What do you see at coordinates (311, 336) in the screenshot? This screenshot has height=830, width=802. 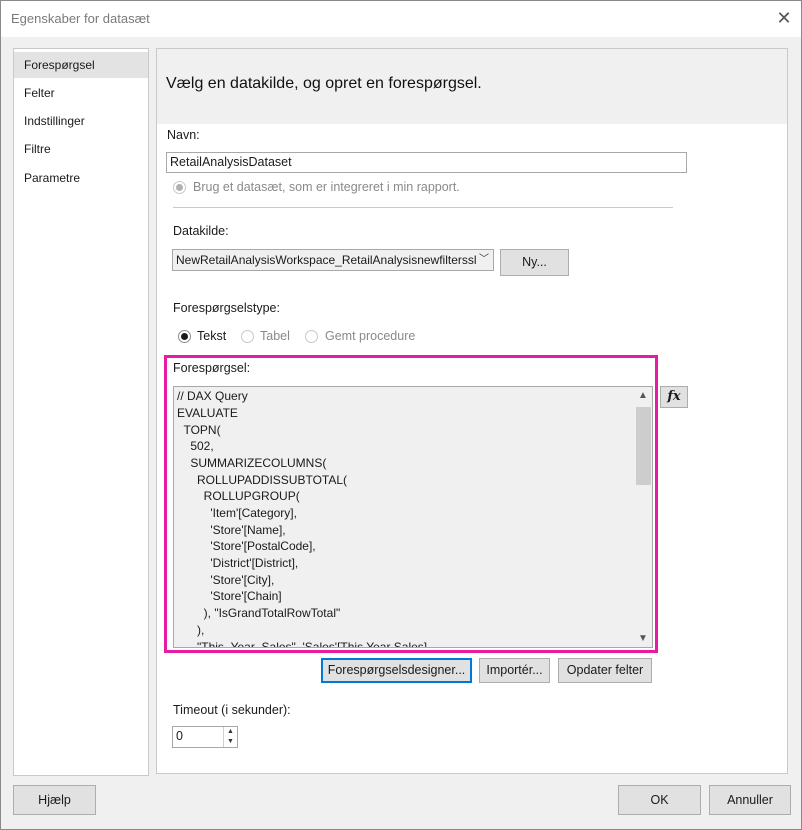 I see `query-type-stored-procedure-radio` at bounding box center [311, 336].